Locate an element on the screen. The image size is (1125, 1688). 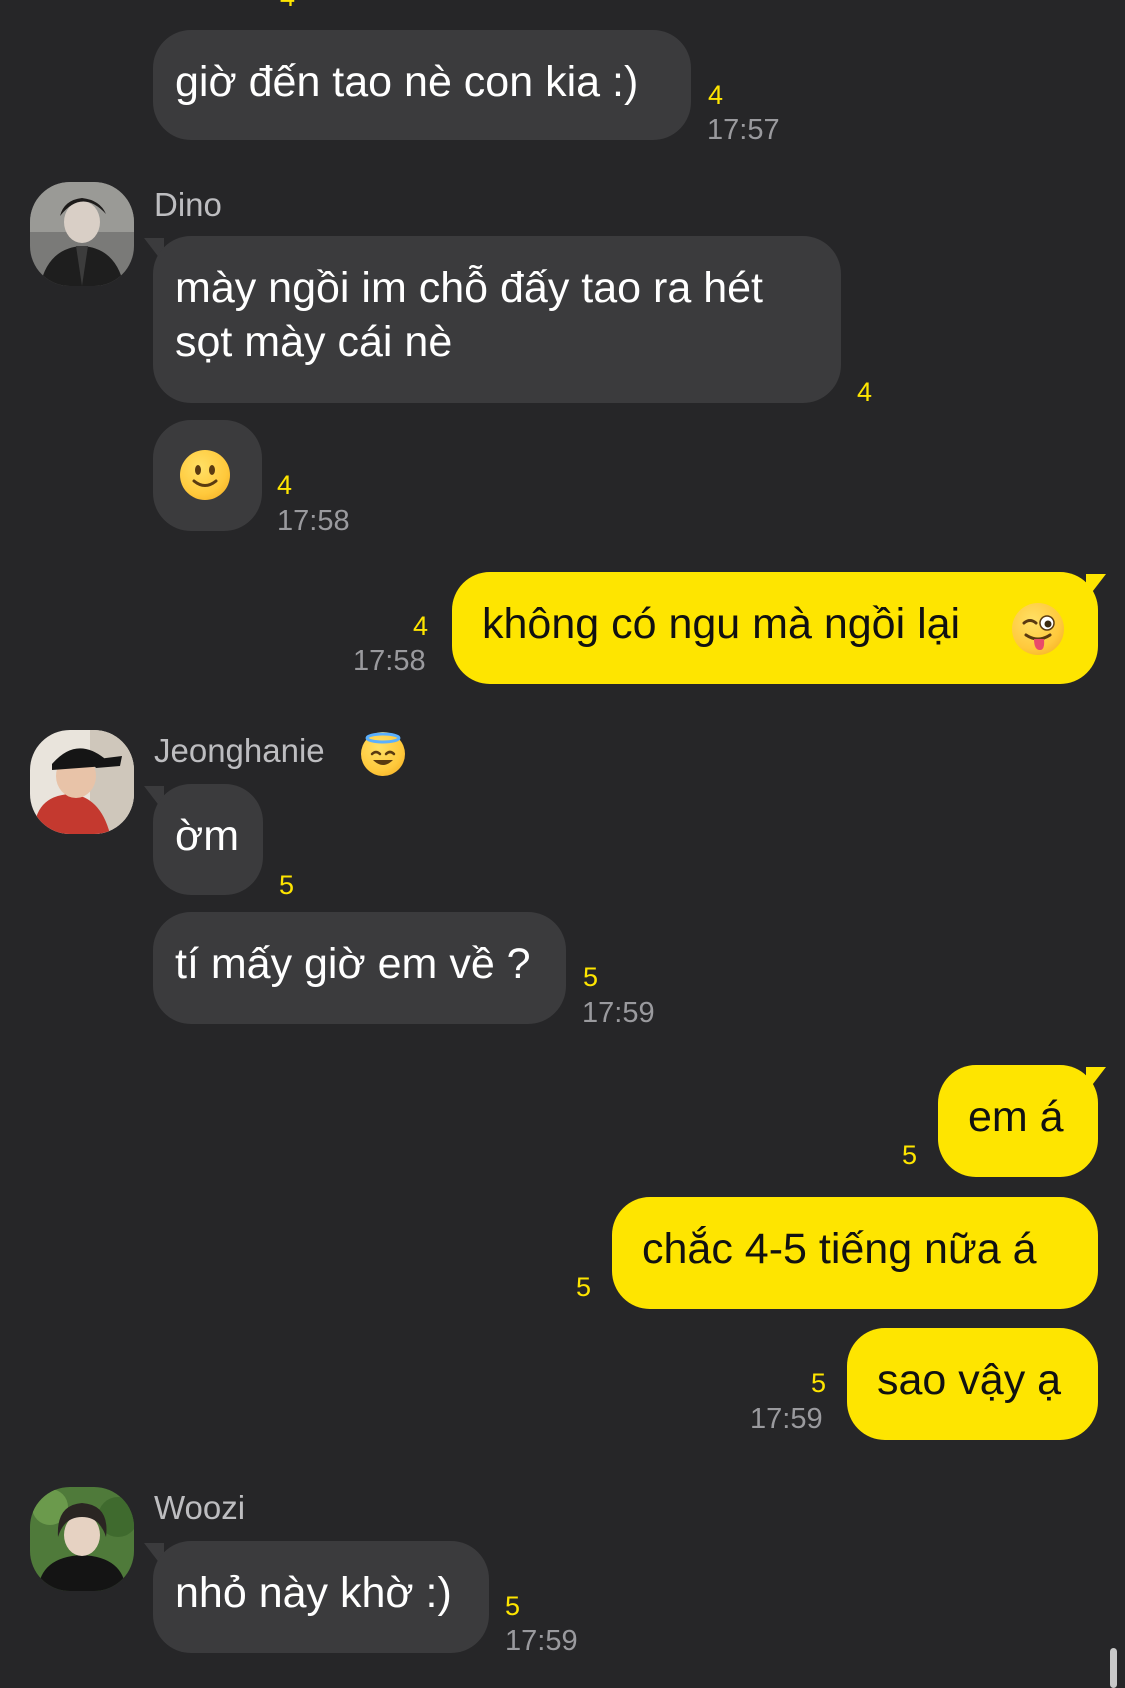
avatar-woozi is located at coordinates (82, 1539).